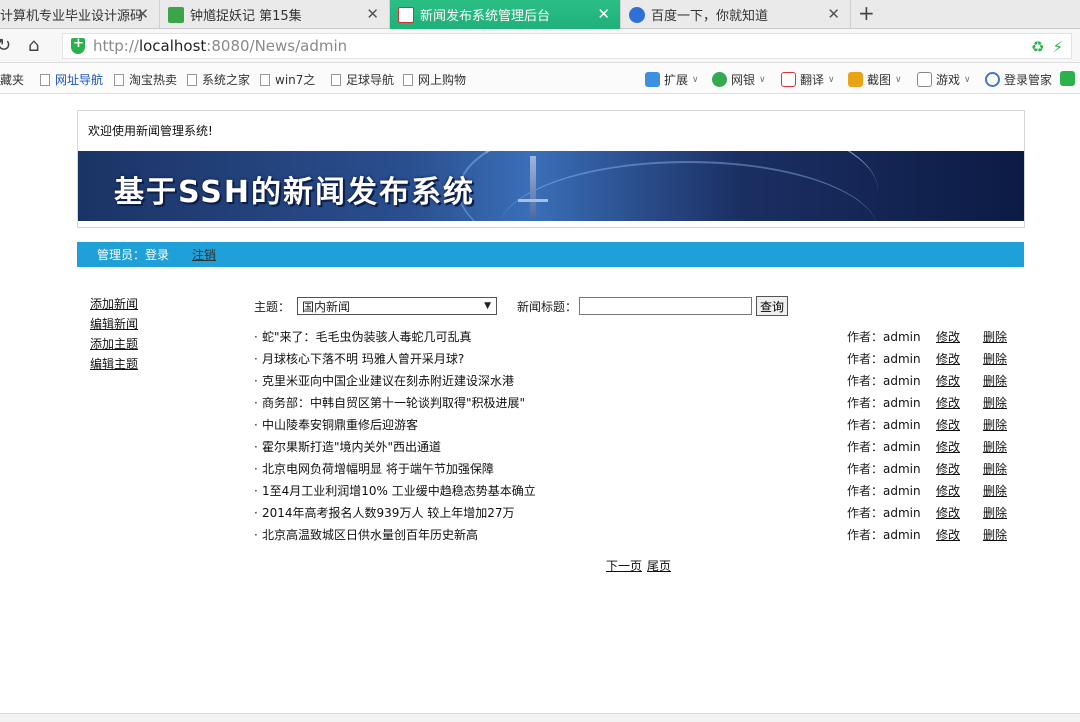 This screenshot has height=722, width=1080. Describe the element at coordinates (394, 403) in the screenshot. I see `news-title: 商务部：中韩自贸区第十一轮谈判取得"积极进展"` at that location.